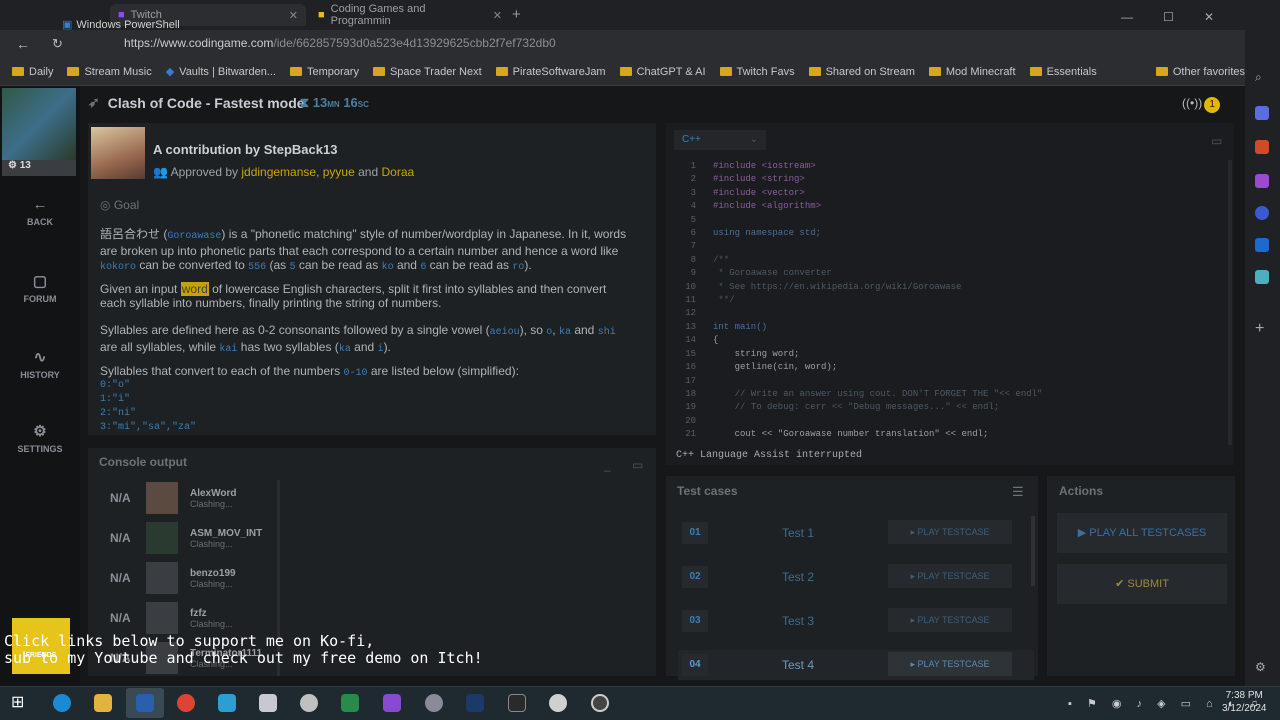 The width and height of the screenshot is (1280, 720). Describe the element at coordinates (62, 703) in the screenshot. I see `edge-icon` at that location.